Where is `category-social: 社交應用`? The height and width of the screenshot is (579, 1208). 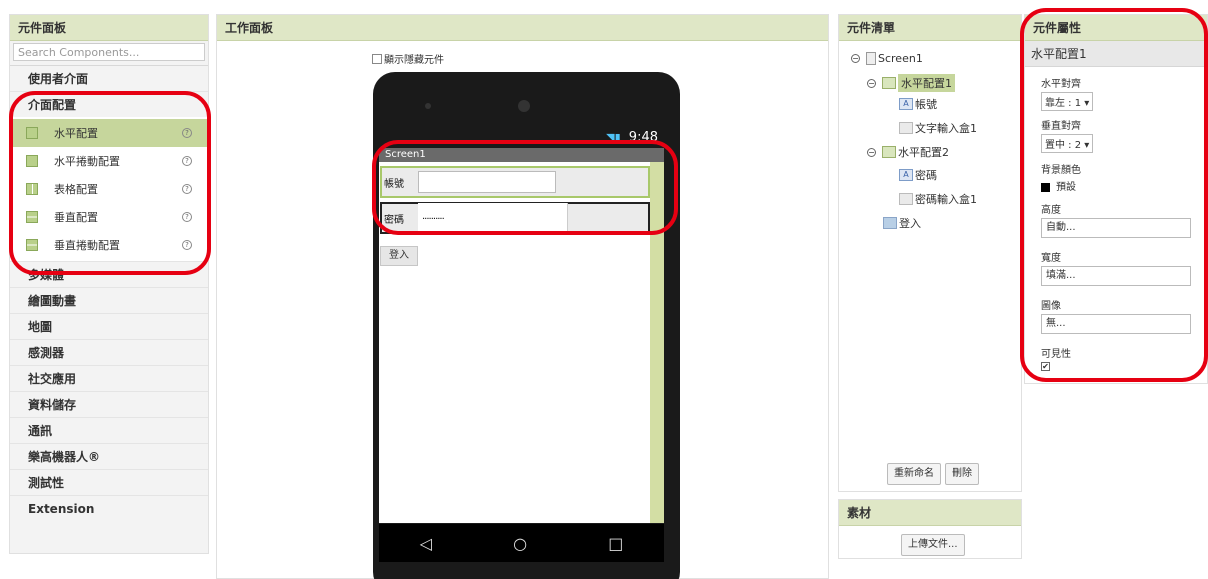 category-social: 社交應用 is located at coordinates (109, 378).